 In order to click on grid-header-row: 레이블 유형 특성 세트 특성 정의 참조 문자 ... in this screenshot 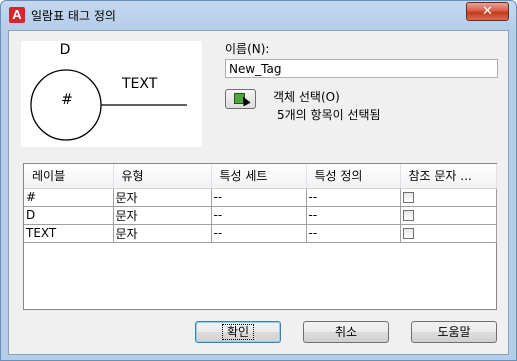, I will do `click(260, 176)`.